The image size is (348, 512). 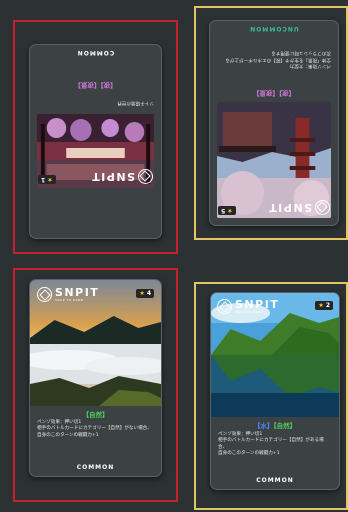 What do you see at coordinates (263, 426) in the screenshot?
I see `category-tag-water: 【水】` at bounding box center [263, 426].